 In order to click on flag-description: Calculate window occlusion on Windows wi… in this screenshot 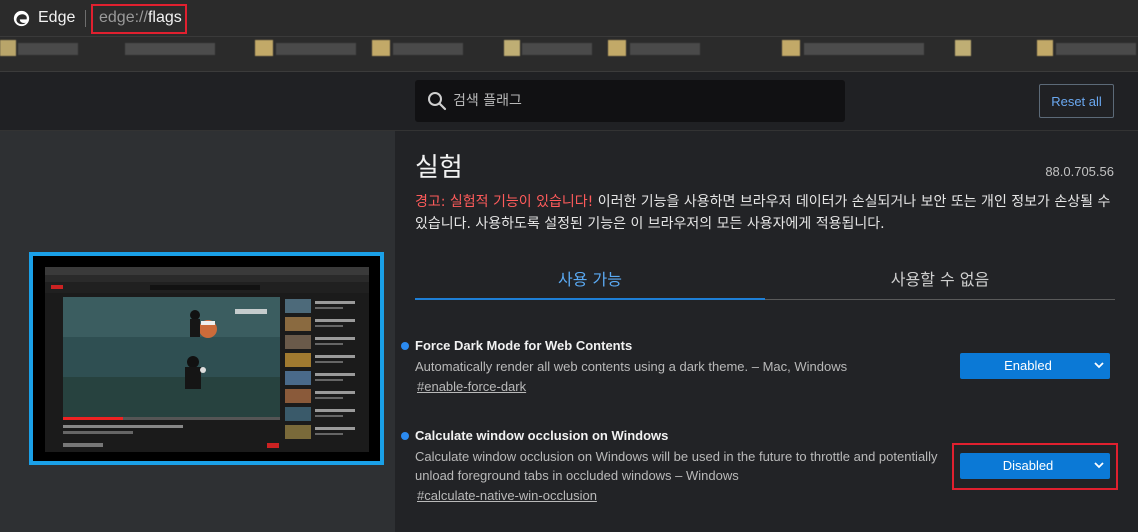, I will do `click(676, 466)`.